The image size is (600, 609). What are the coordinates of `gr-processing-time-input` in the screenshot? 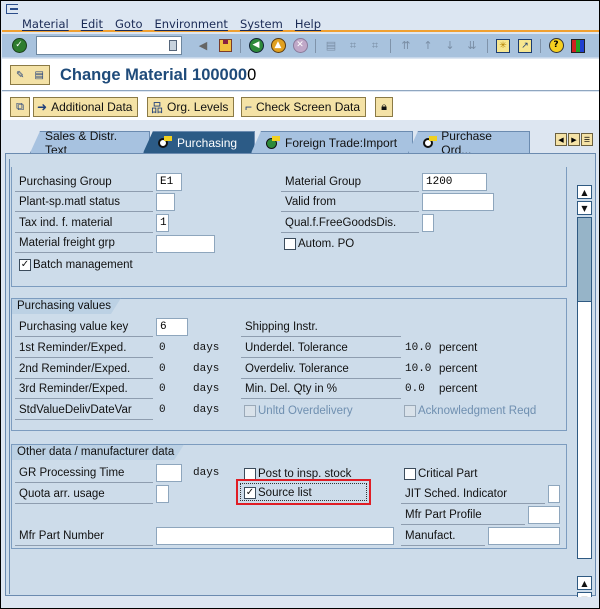 It's located at (169, 473).